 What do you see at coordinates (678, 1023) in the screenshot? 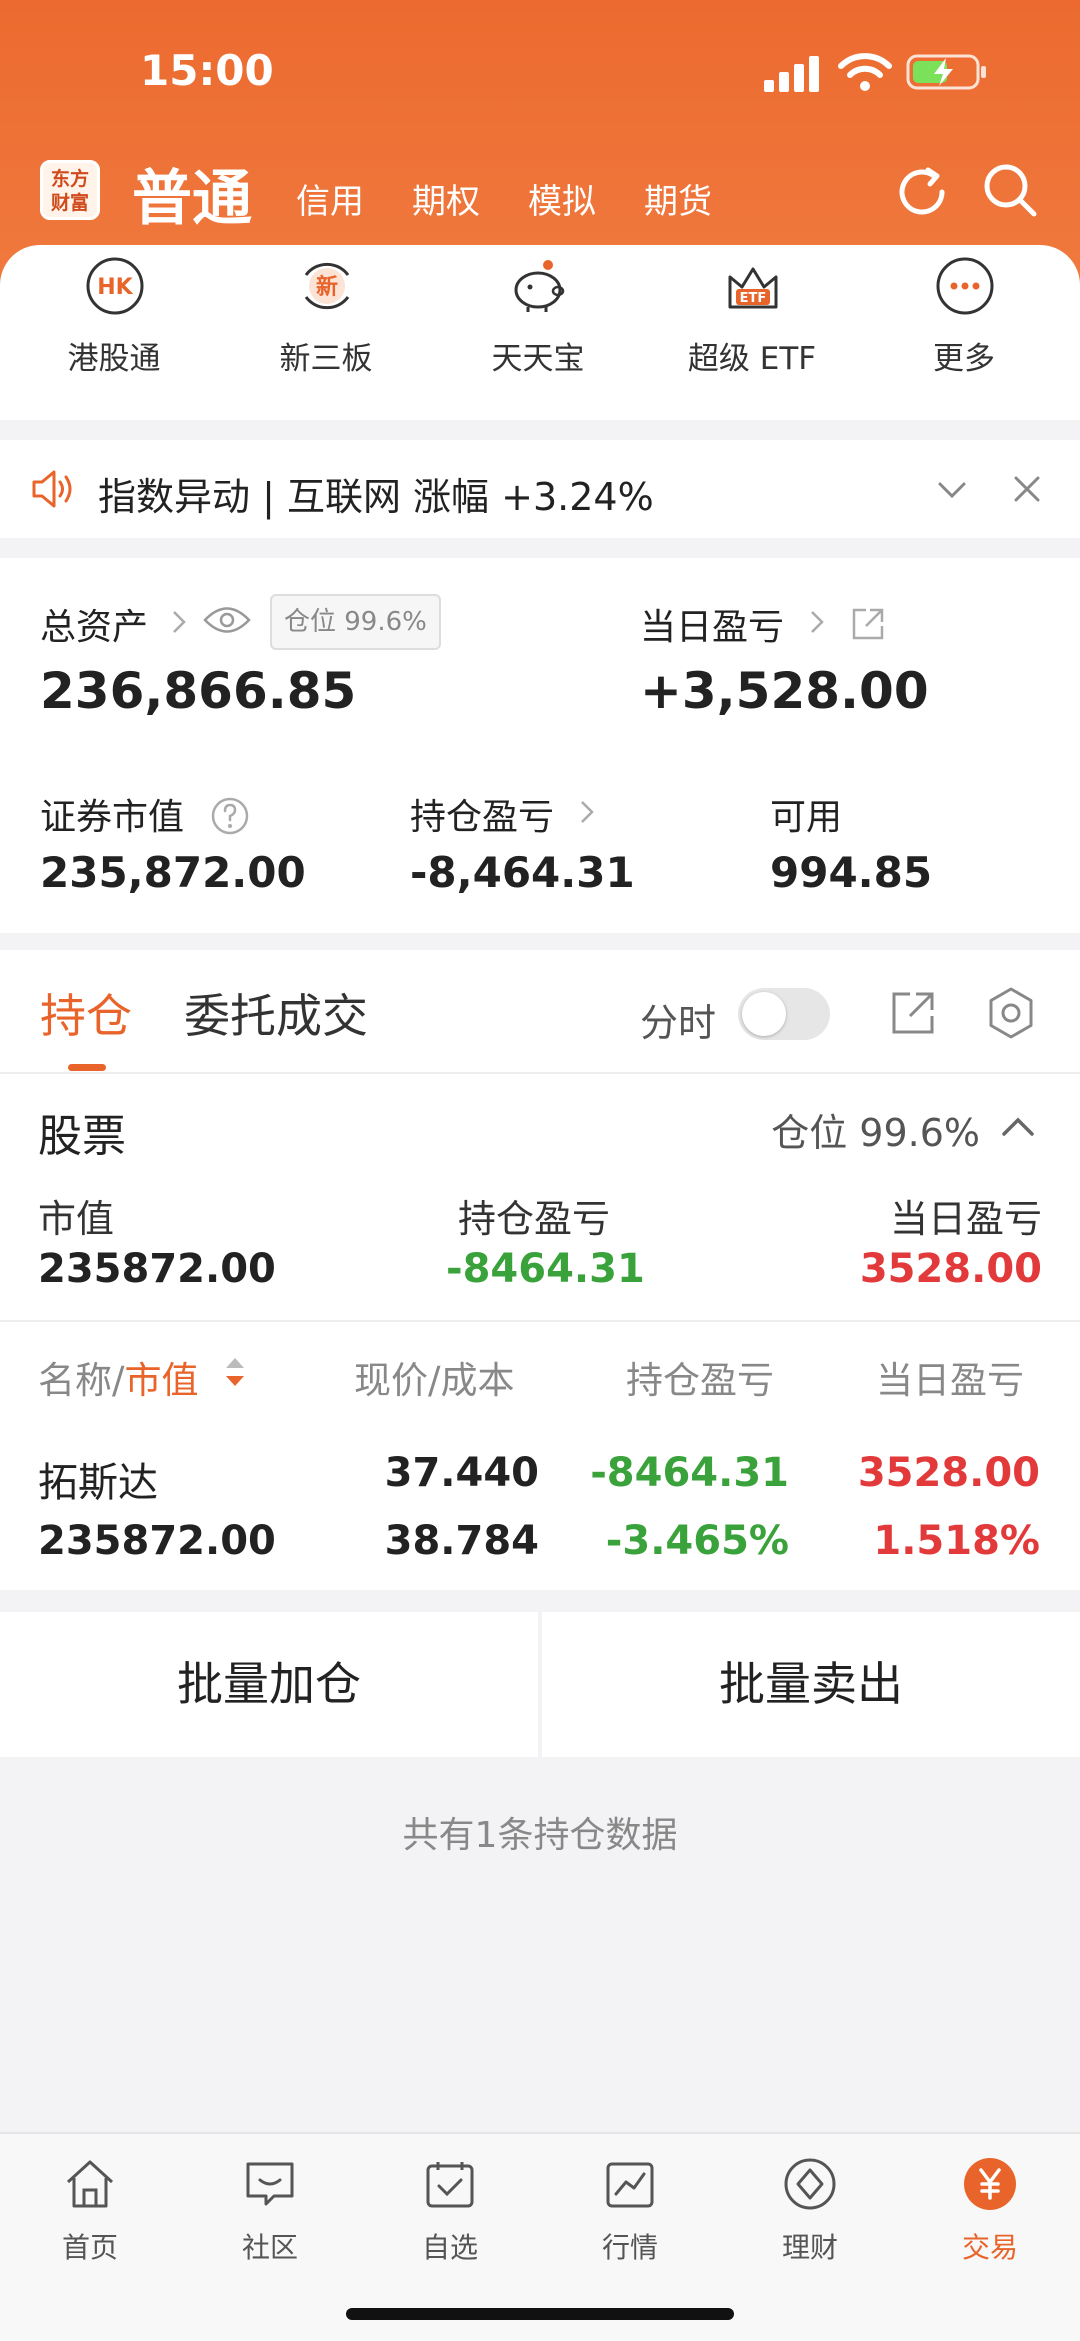
I see `intraday-toggle-label: 分时` at bounding box center [678, 1023].